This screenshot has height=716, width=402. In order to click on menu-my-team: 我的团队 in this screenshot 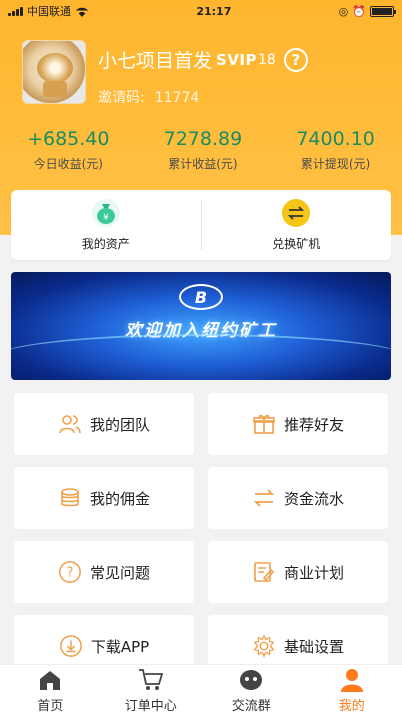, I will do `click(104, 424)`.